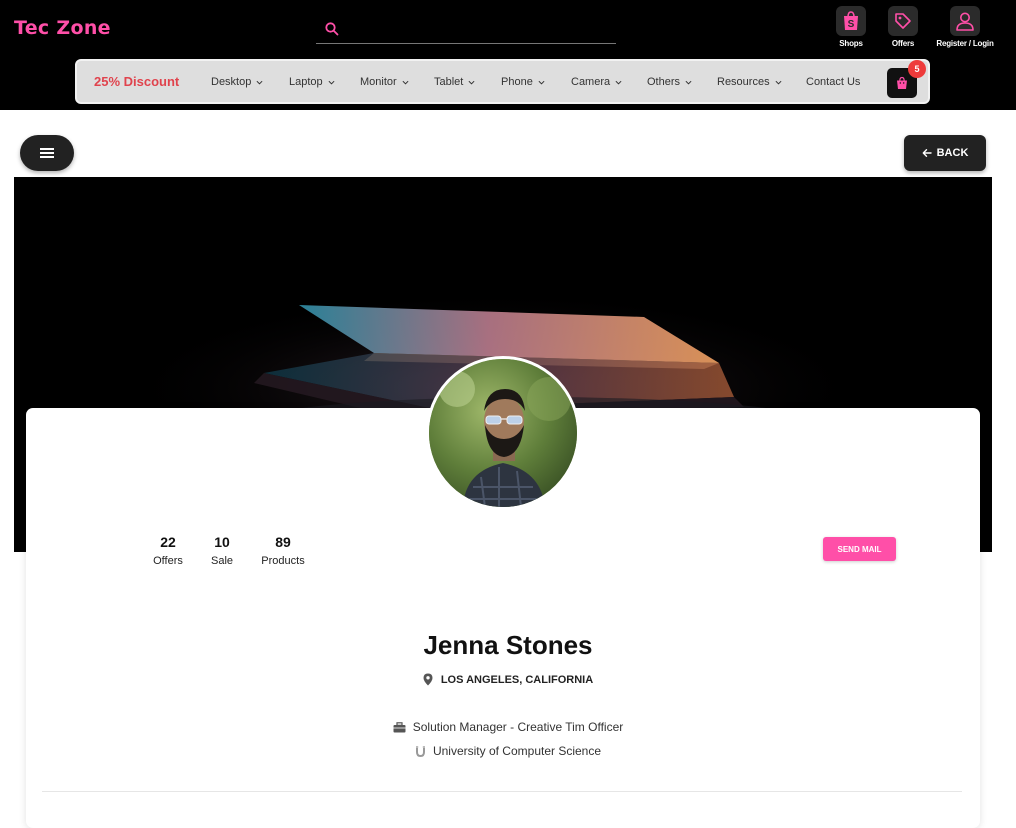 The height and width of the screenshot is (828, 1016). I want to click on back-button: BACK, so click(945, 153).